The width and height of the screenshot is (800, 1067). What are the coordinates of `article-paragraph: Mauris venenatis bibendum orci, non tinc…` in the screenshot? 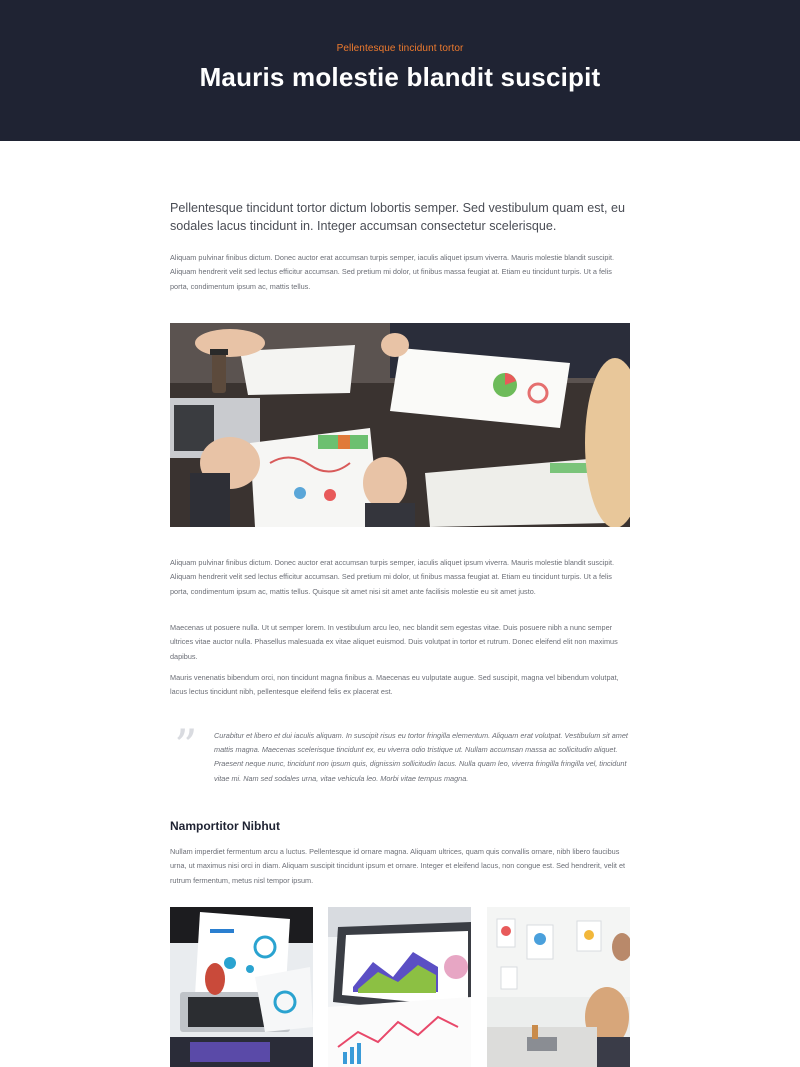 It's located at (394, 685).